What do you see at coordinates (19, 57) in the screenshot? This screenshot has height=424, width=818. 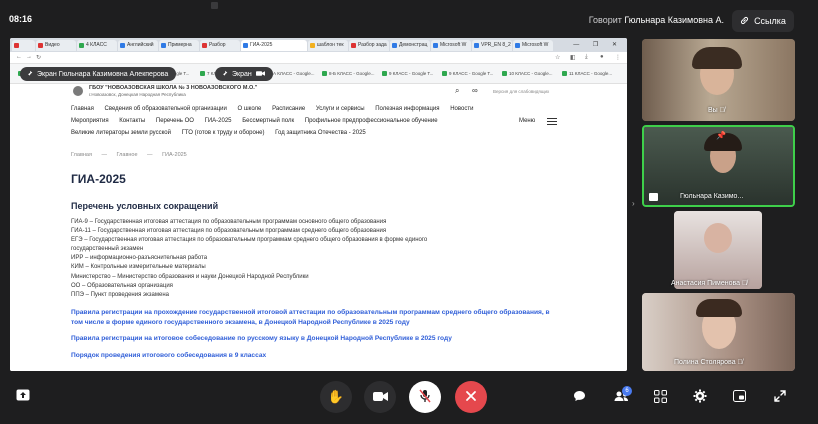 I see `back-icon: ←` at bounding box center [19, 57].